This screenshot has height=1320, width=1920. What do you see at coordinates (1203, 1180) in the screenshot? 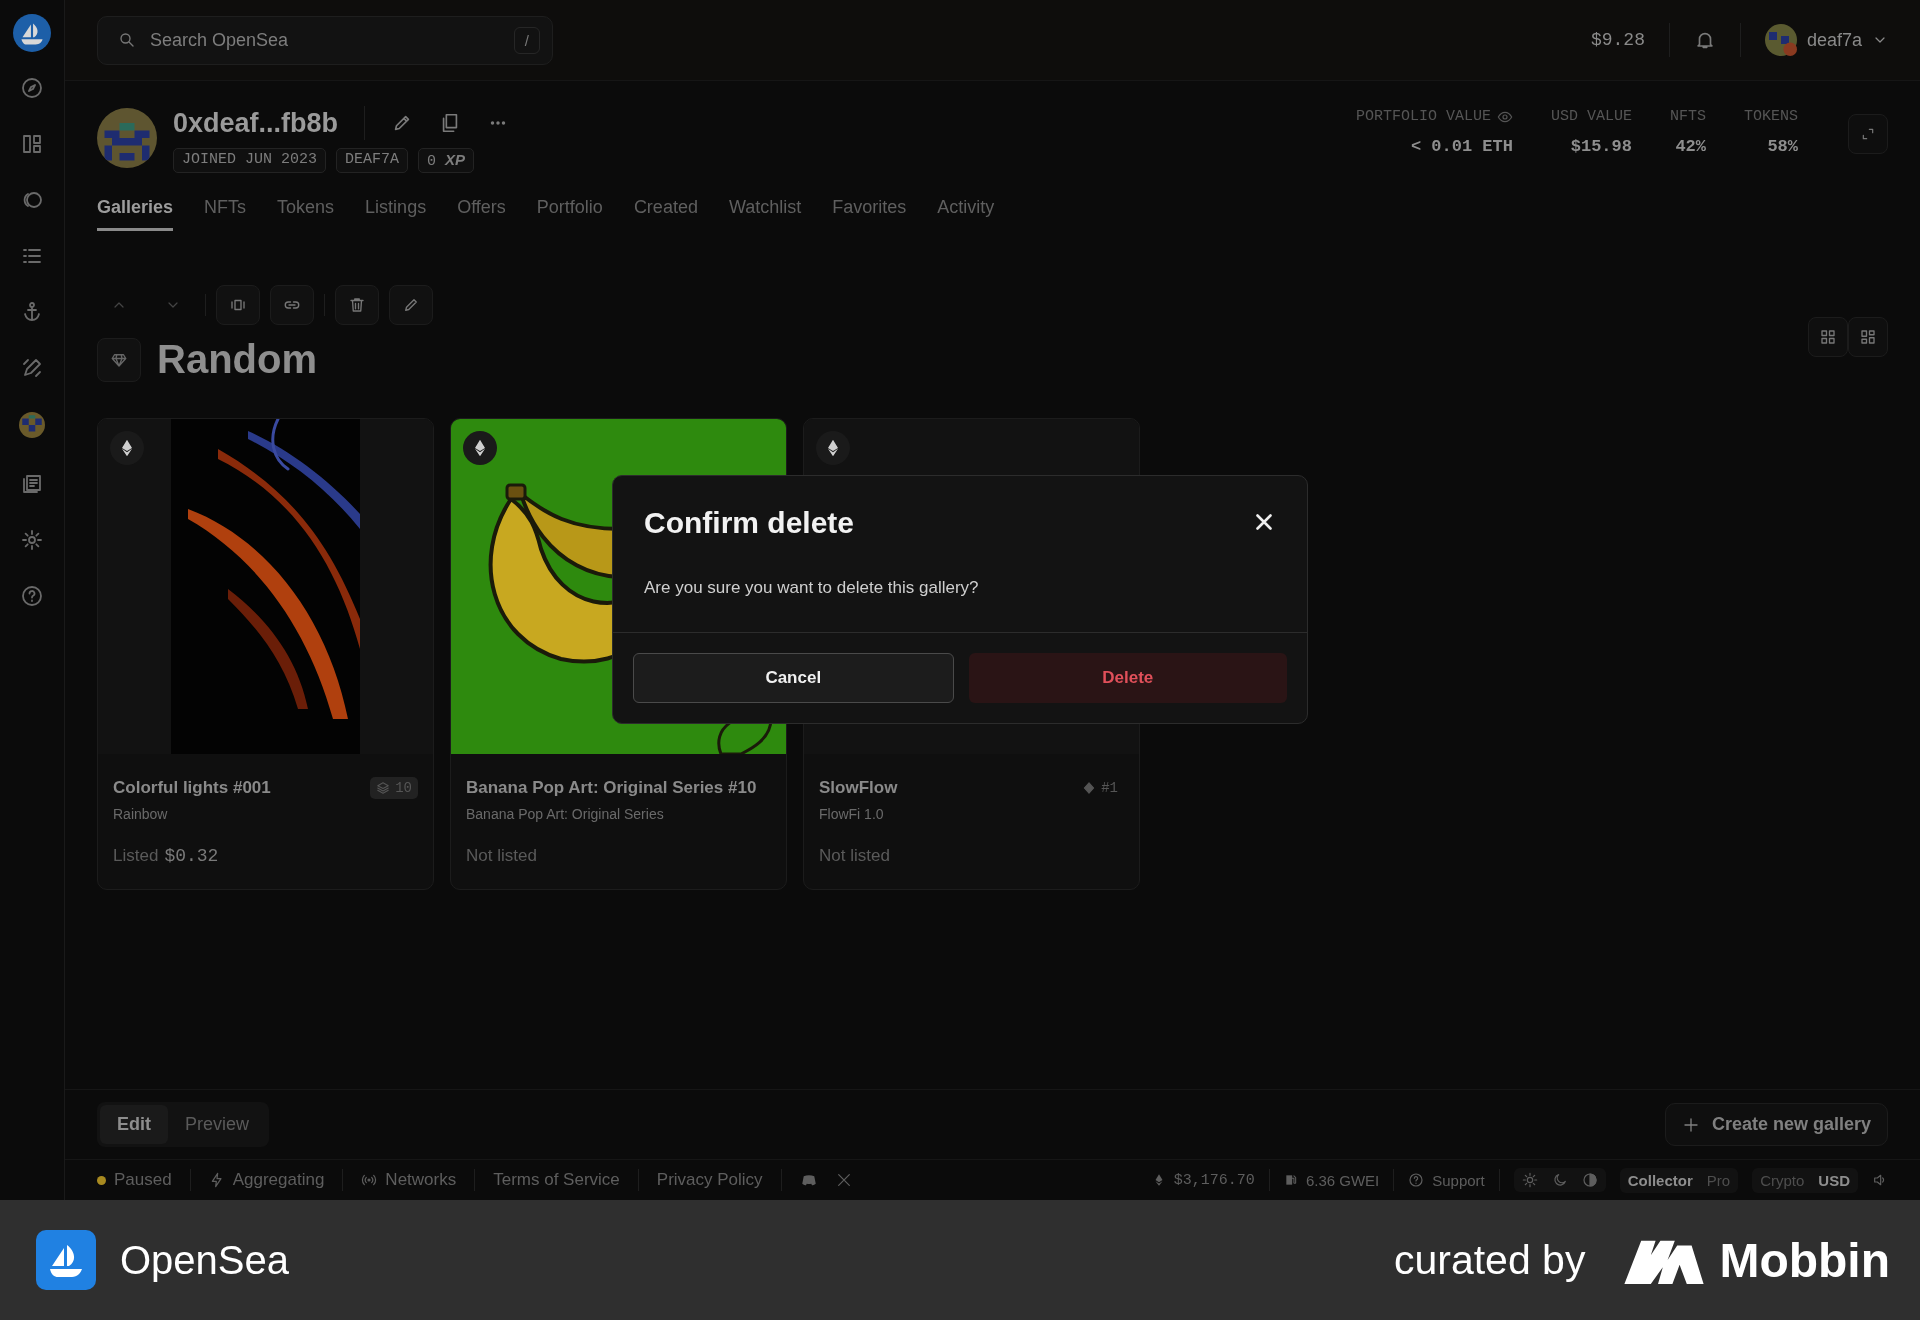
I see `eth-price: $3,176.70` at bounding box center [1203, 1180].